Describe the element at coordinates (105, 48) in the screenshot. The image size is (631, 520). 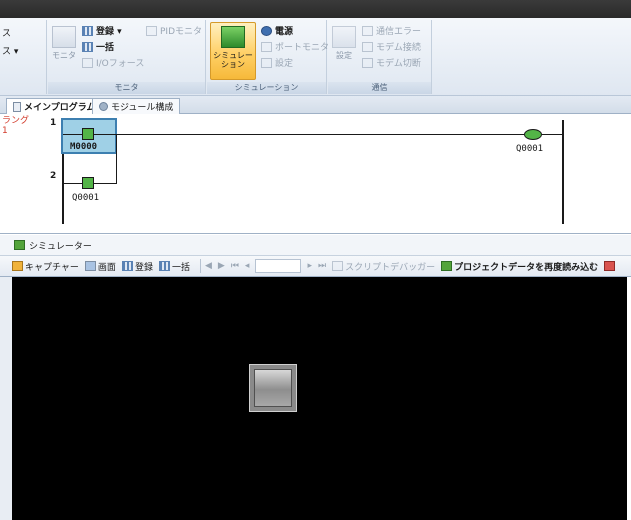
I see `all-label: 一括` at that location.